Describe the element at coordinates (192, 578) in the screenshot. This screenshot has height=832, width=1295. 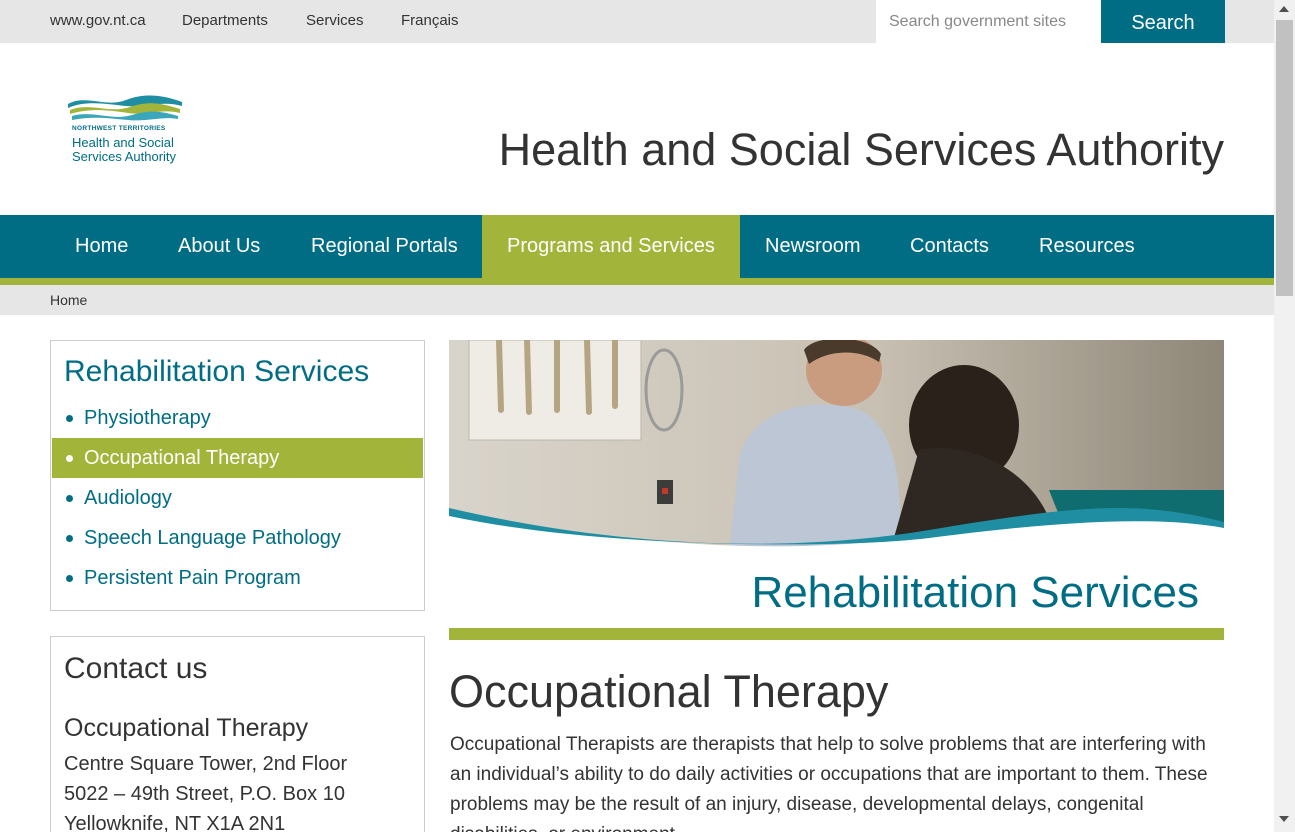
I see `side-item-label: Persistent Pain Program` at that location.